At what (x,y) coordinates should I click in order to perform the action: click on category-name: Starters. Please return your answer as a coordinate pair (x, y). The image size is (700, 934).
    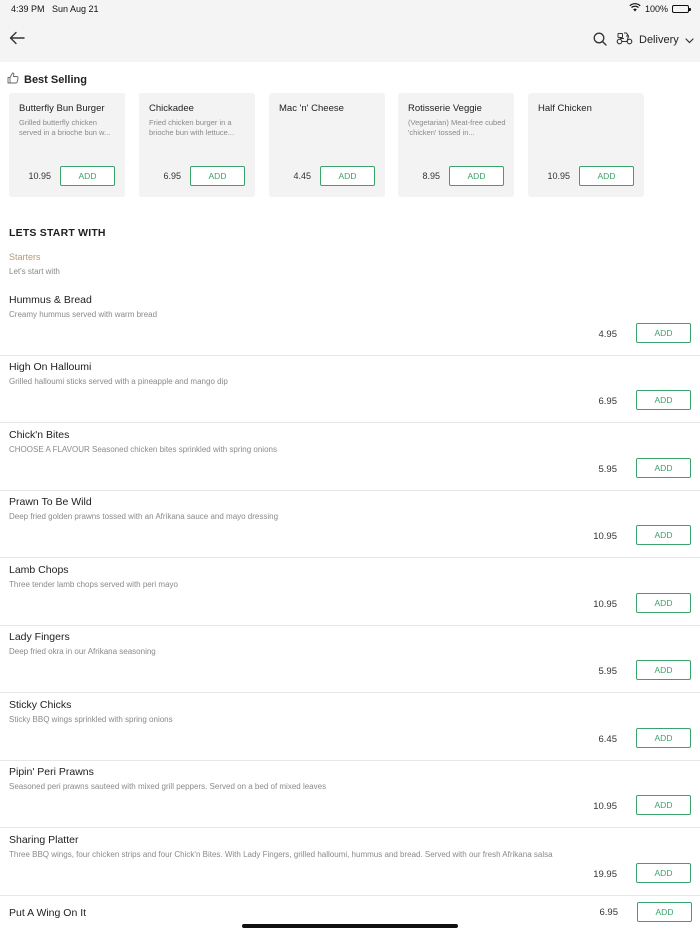
    Looking at the image, I should click on (25, 257).